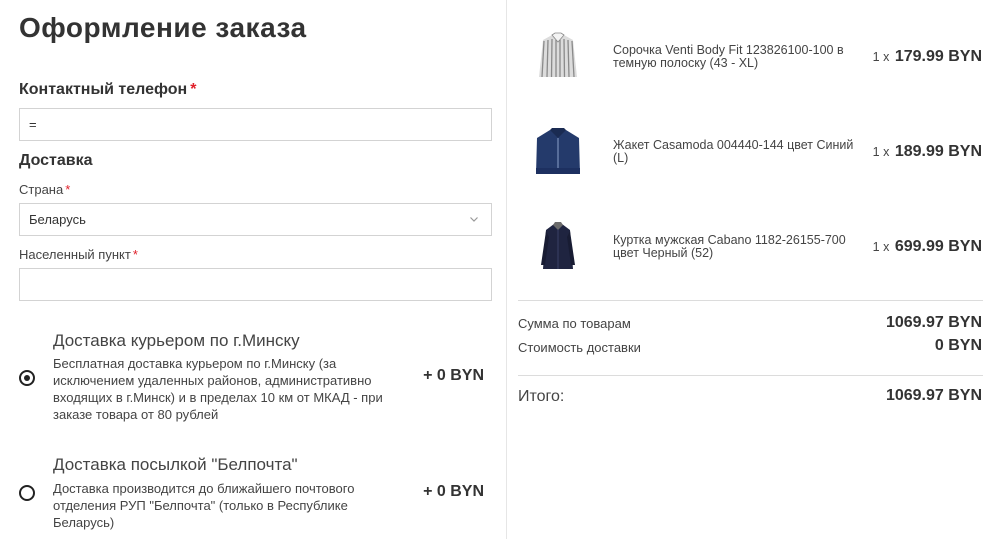 This screenshot has width=1000, height=539. What do you see at coordinates (103, 89) in the screenshot?
I see `contact-phone-label-text: Контактный телефон` at bounding box center [103, 89].